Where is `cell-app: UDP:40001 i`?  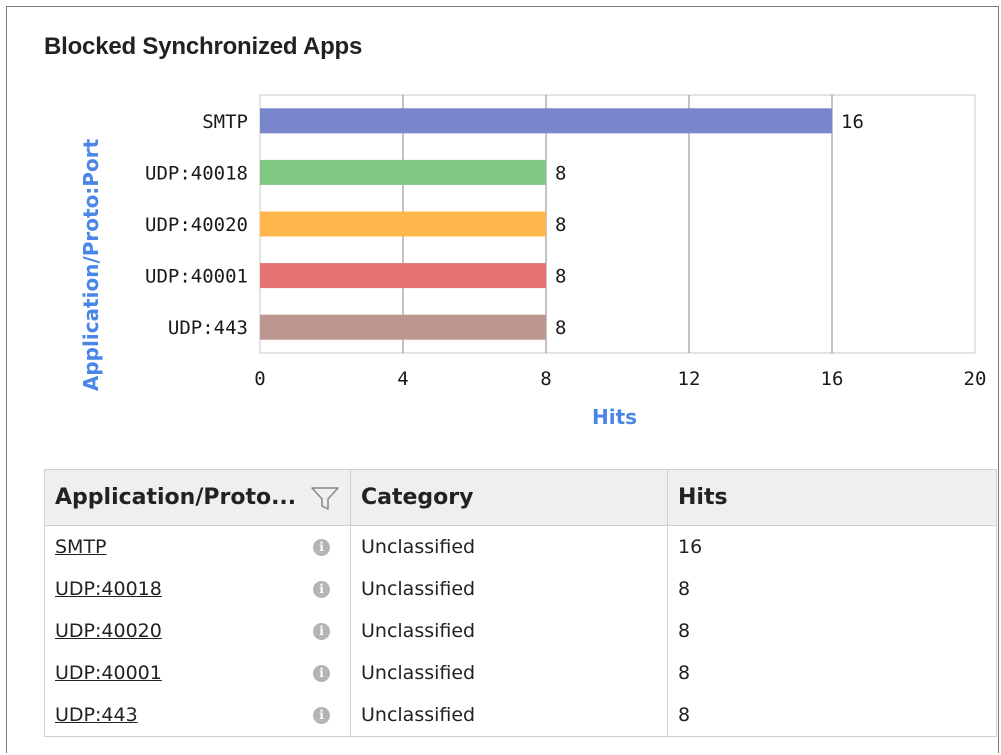
cell-app: UDP:40001 i is located at coordinates (197, 673).